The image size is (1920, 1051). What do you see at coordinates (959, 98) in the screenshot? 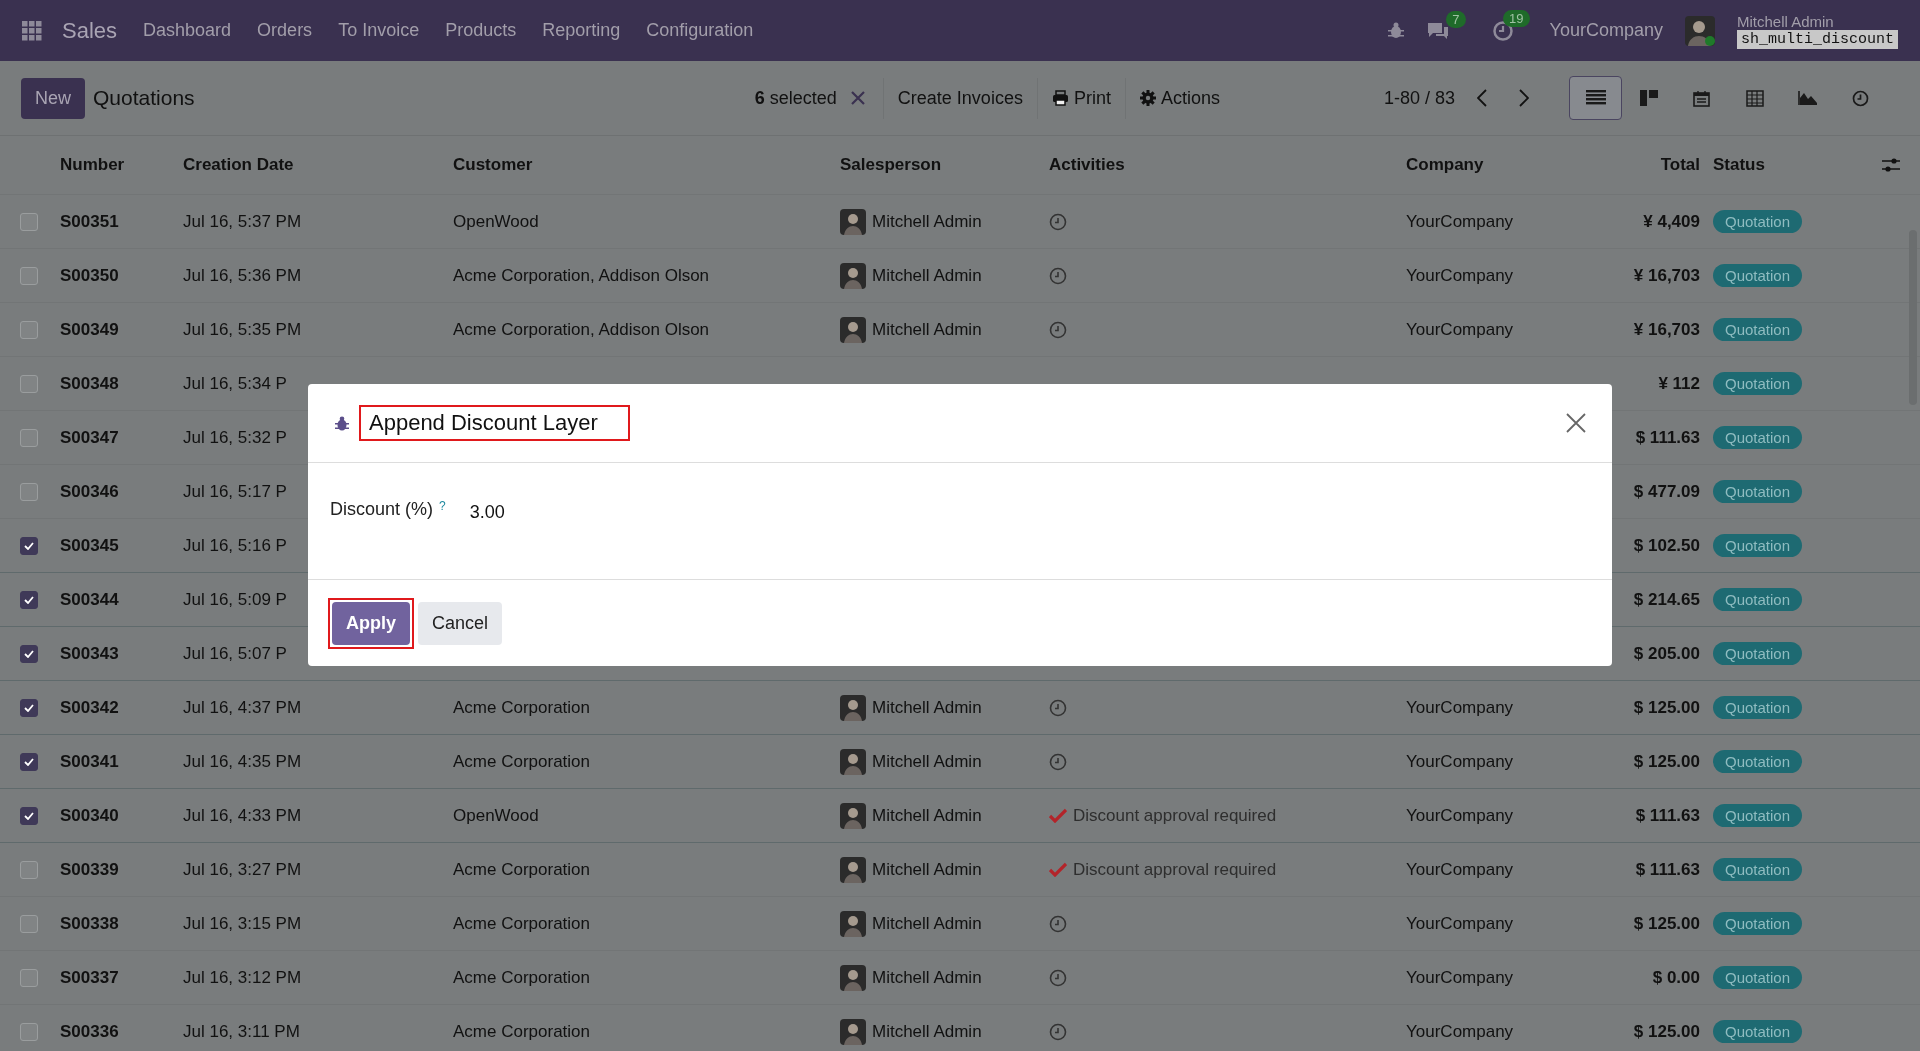
I see `action-button: Create Invoices` at bounding box center [959, 98].